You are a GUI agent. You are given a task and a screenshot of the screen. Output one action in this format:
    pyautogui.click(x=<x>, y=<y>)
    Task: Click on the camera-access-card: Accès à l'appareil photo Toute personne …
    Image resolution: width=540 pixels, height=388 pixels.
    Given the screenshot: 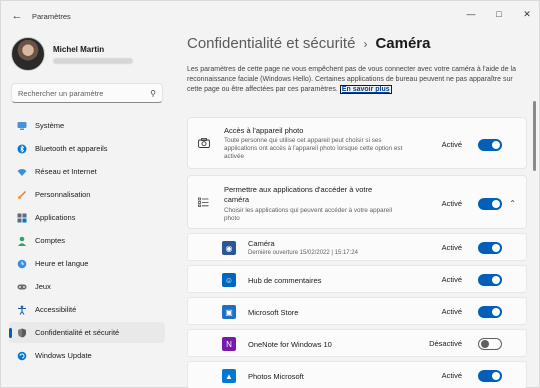 What is the action you would take?
    pyautogui.click(x=357, y=143)
    